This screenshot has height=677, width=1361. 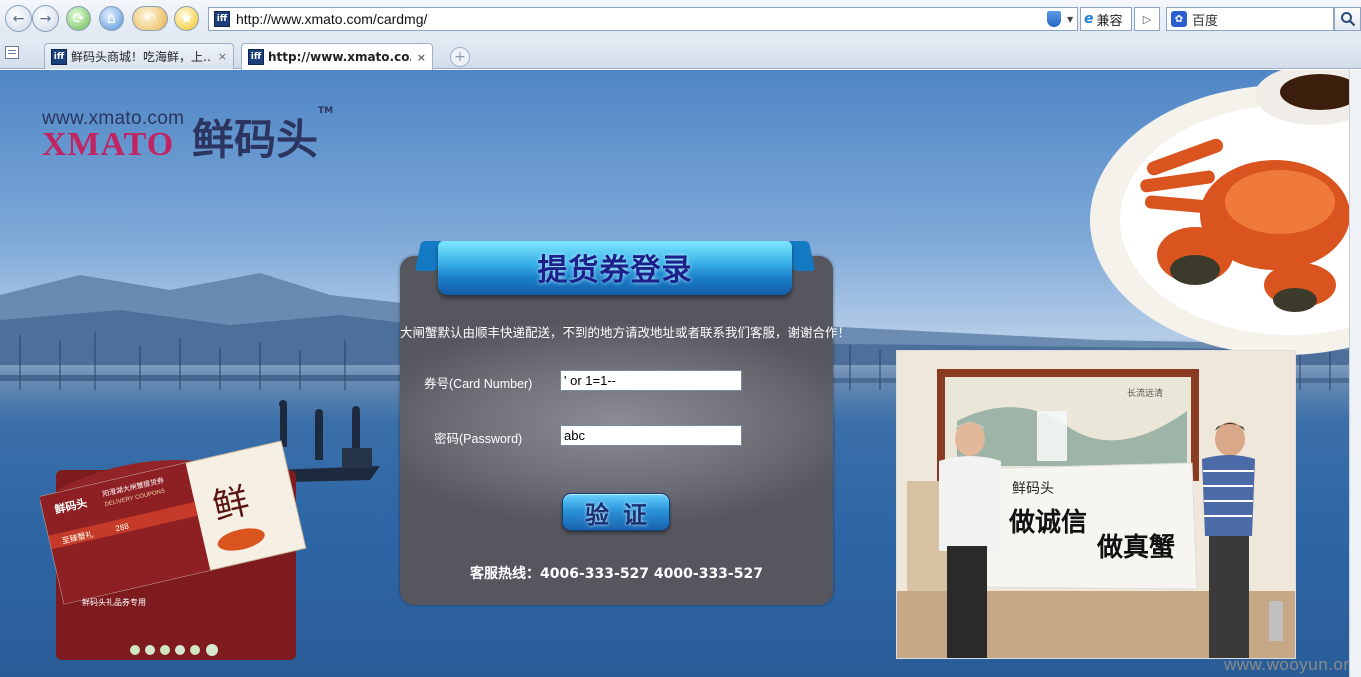 I want to click on logo-chinese-text: 鲜码头TM, so click(x=262, y=136).